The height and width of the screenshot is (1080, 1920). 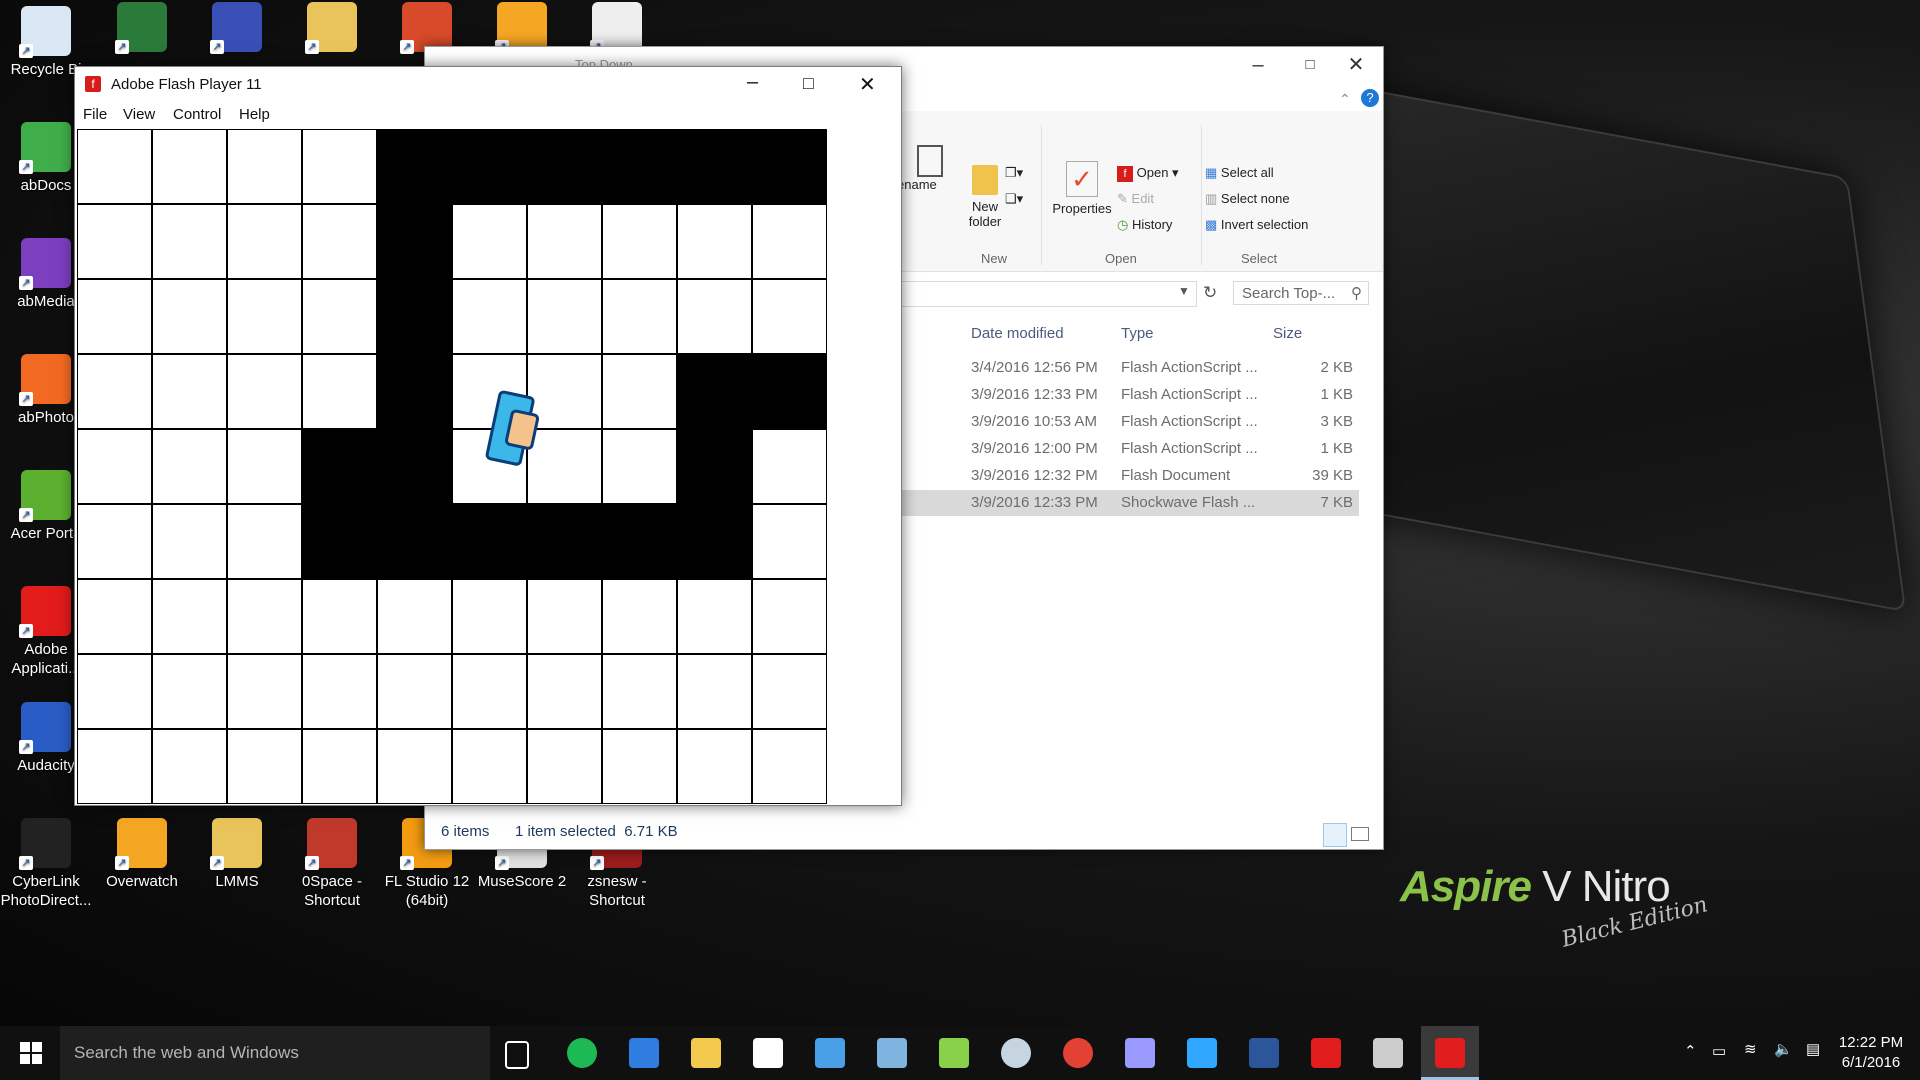 What do you see at coordinates (1184, 291) in the screenshot?
I see `chevron-down-icon: ▼` at bounding box center [1184, 291].